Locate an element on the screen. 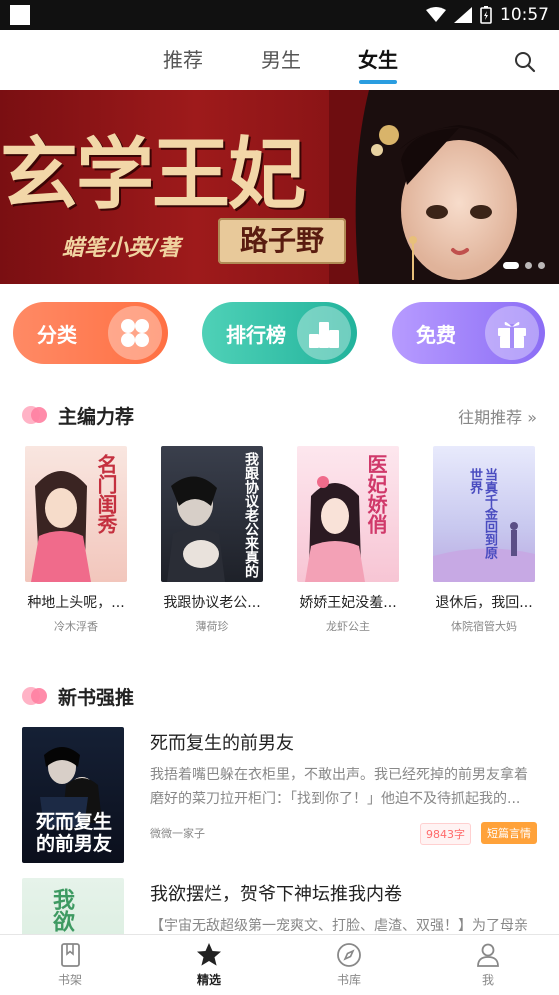 The height and width of the screenshot is (995, 559). banner-title: 玄学王妃 is located at coordinates (153, 174).